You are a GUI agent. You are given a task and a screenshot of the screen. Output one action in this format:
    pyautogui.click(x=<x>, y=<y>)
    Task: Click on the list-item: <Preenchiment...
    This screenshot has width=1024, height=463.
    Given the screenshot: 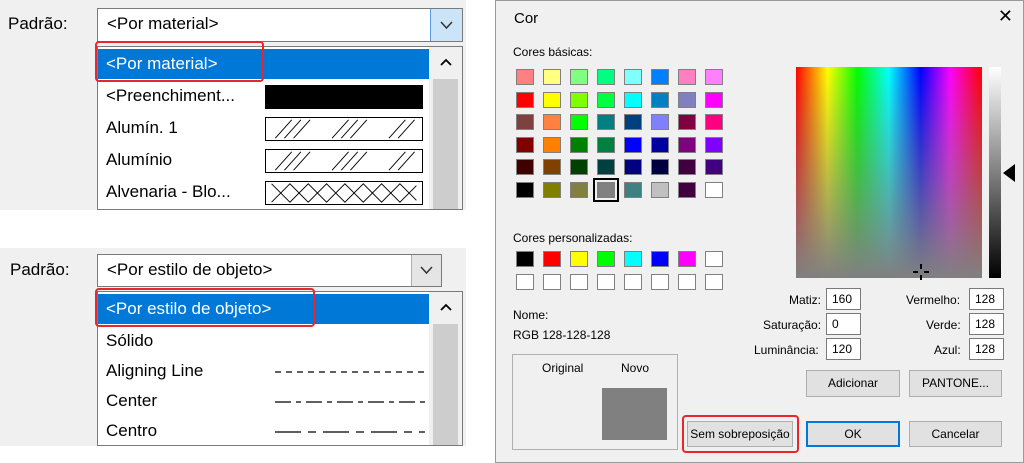 What is the action you would take?
    pyautogui.click(x=263, y=96)
    